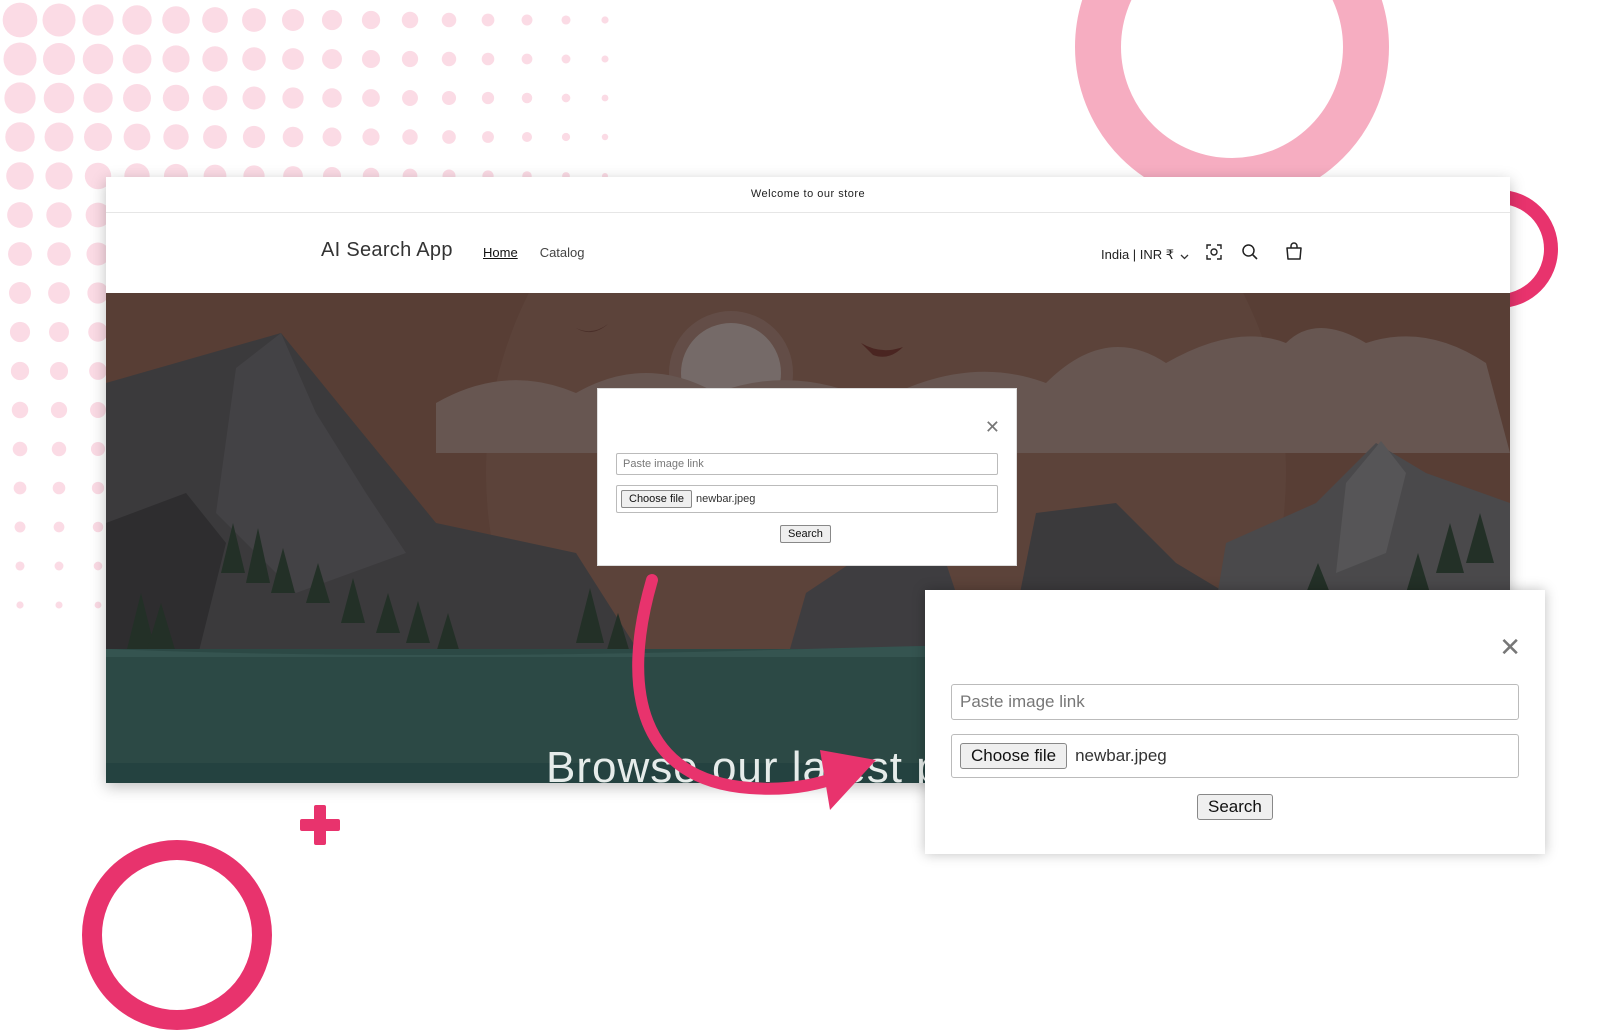 The image size is (1600, 1030). I want to click on main-nav: Home Catalog, so click(534, 252).